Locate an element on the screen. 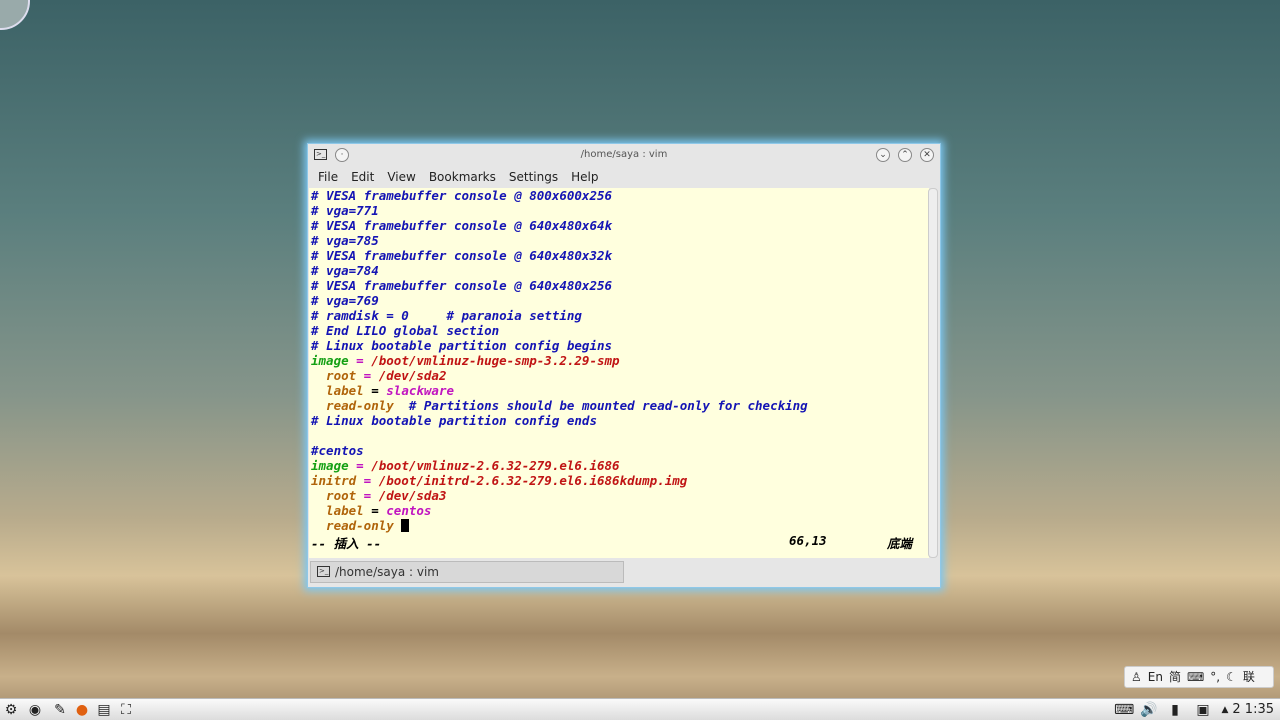  ime-punct: °, is located at coordinates (1215, 677).